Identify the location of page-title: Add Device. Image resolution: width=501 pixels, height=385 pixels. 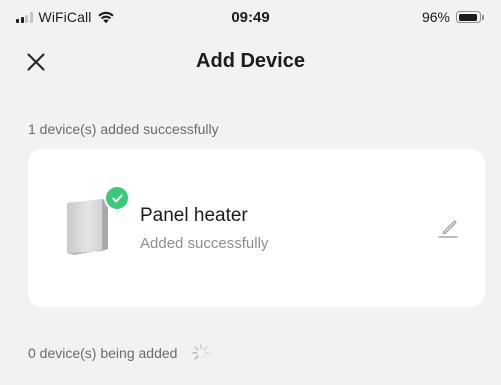
(250, 61).